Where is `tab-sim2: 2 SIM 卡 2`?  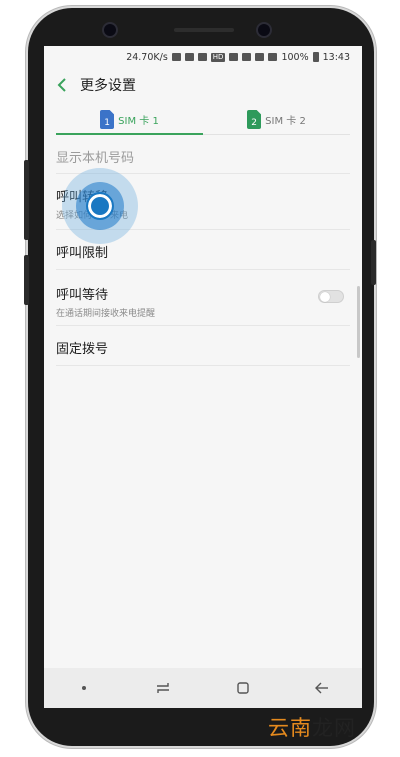
tab-sim2: 2 SIM 卡 2 is located at coordinates (276, 119).